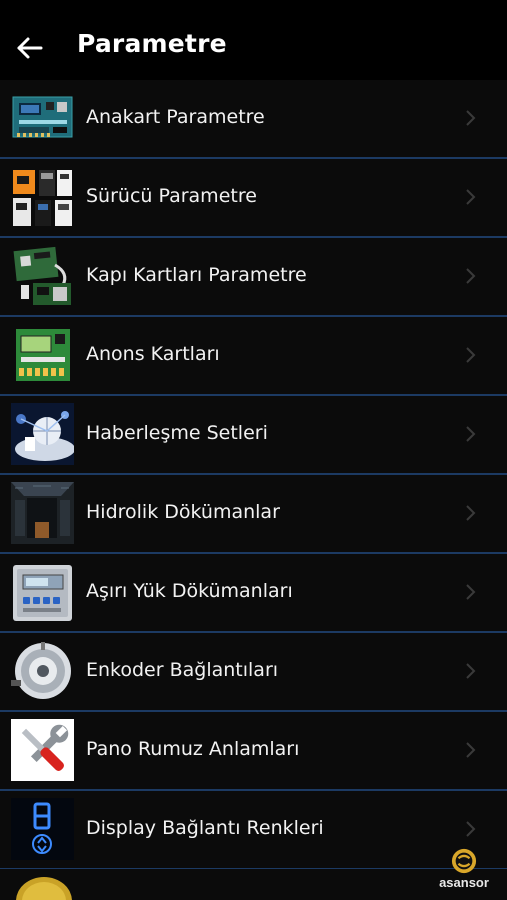 The height and width of the screenshot is (900, 507). I want to click on mainboard-icon, so click(42, 118).